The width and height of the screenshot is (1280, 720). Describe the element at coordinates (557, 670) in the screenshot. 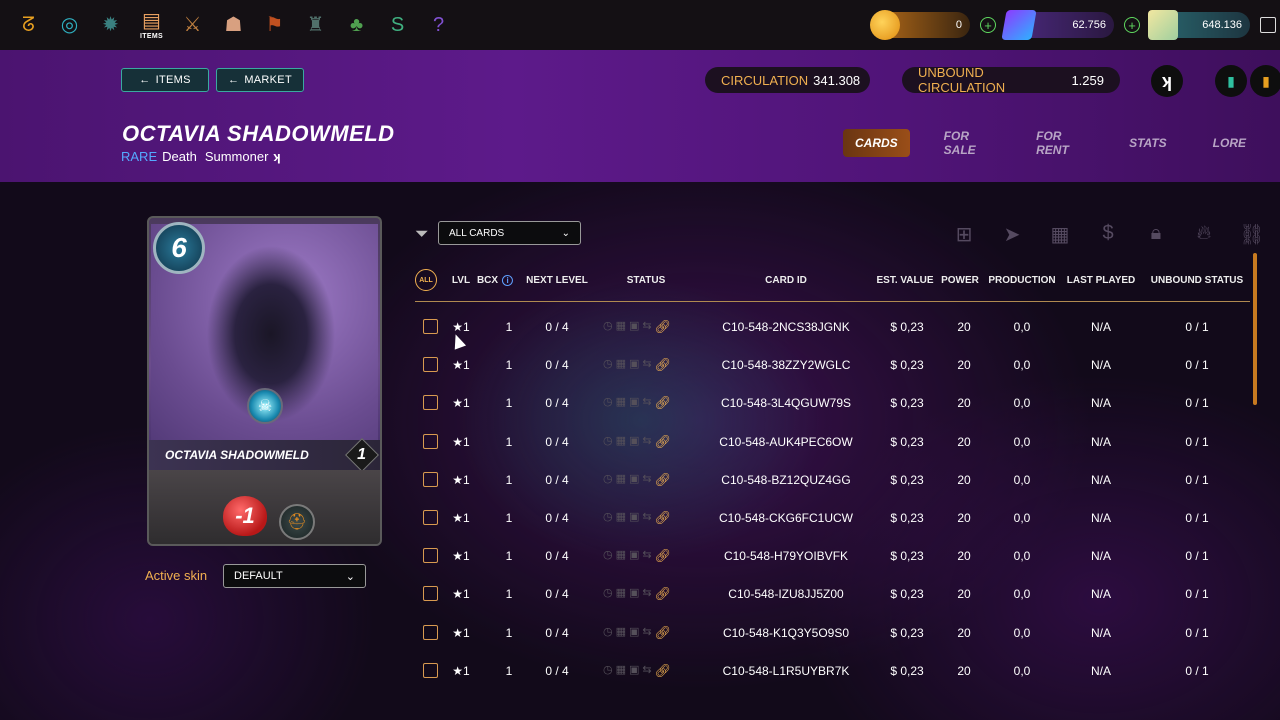

I see `cell-next-level: 0 / 4` at that location.